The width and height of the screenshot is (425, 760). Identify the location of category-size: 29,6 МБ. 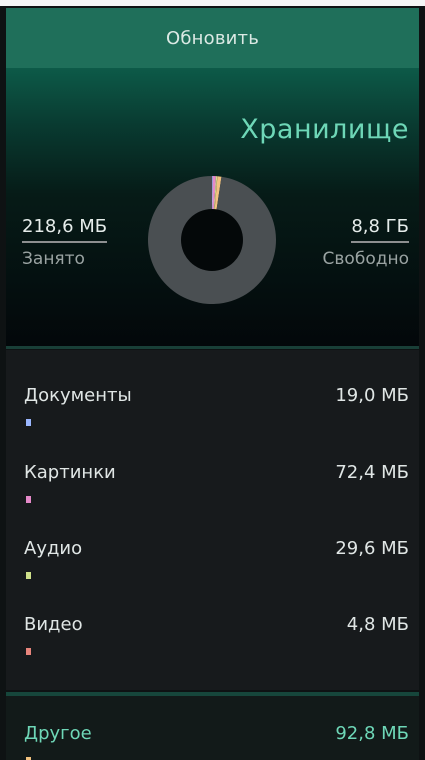
(372, 548).